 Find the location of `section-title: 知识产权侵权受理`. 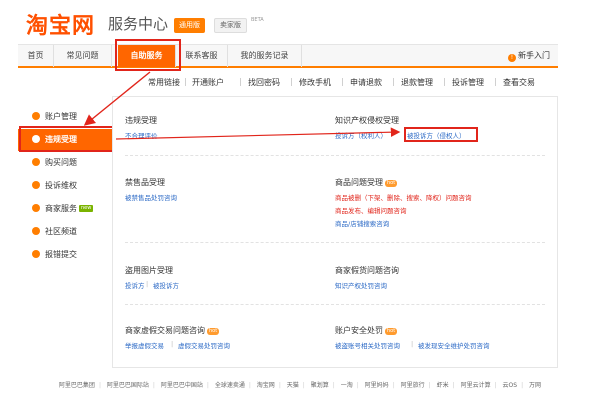

section-title: 知识产权侵权受理 is located at coordinates (367, 120).